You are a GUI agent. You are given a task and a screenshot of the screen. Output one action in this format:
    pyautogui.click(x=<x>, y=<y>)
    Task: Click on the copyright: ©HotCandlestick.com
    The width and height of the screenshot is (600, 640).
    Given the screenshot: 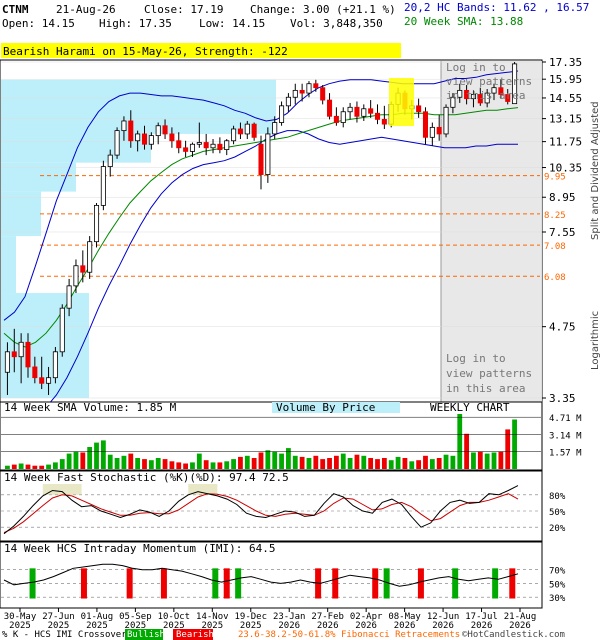 What is the action you would take?
    pyautogui.click(x=513, y=635)
    